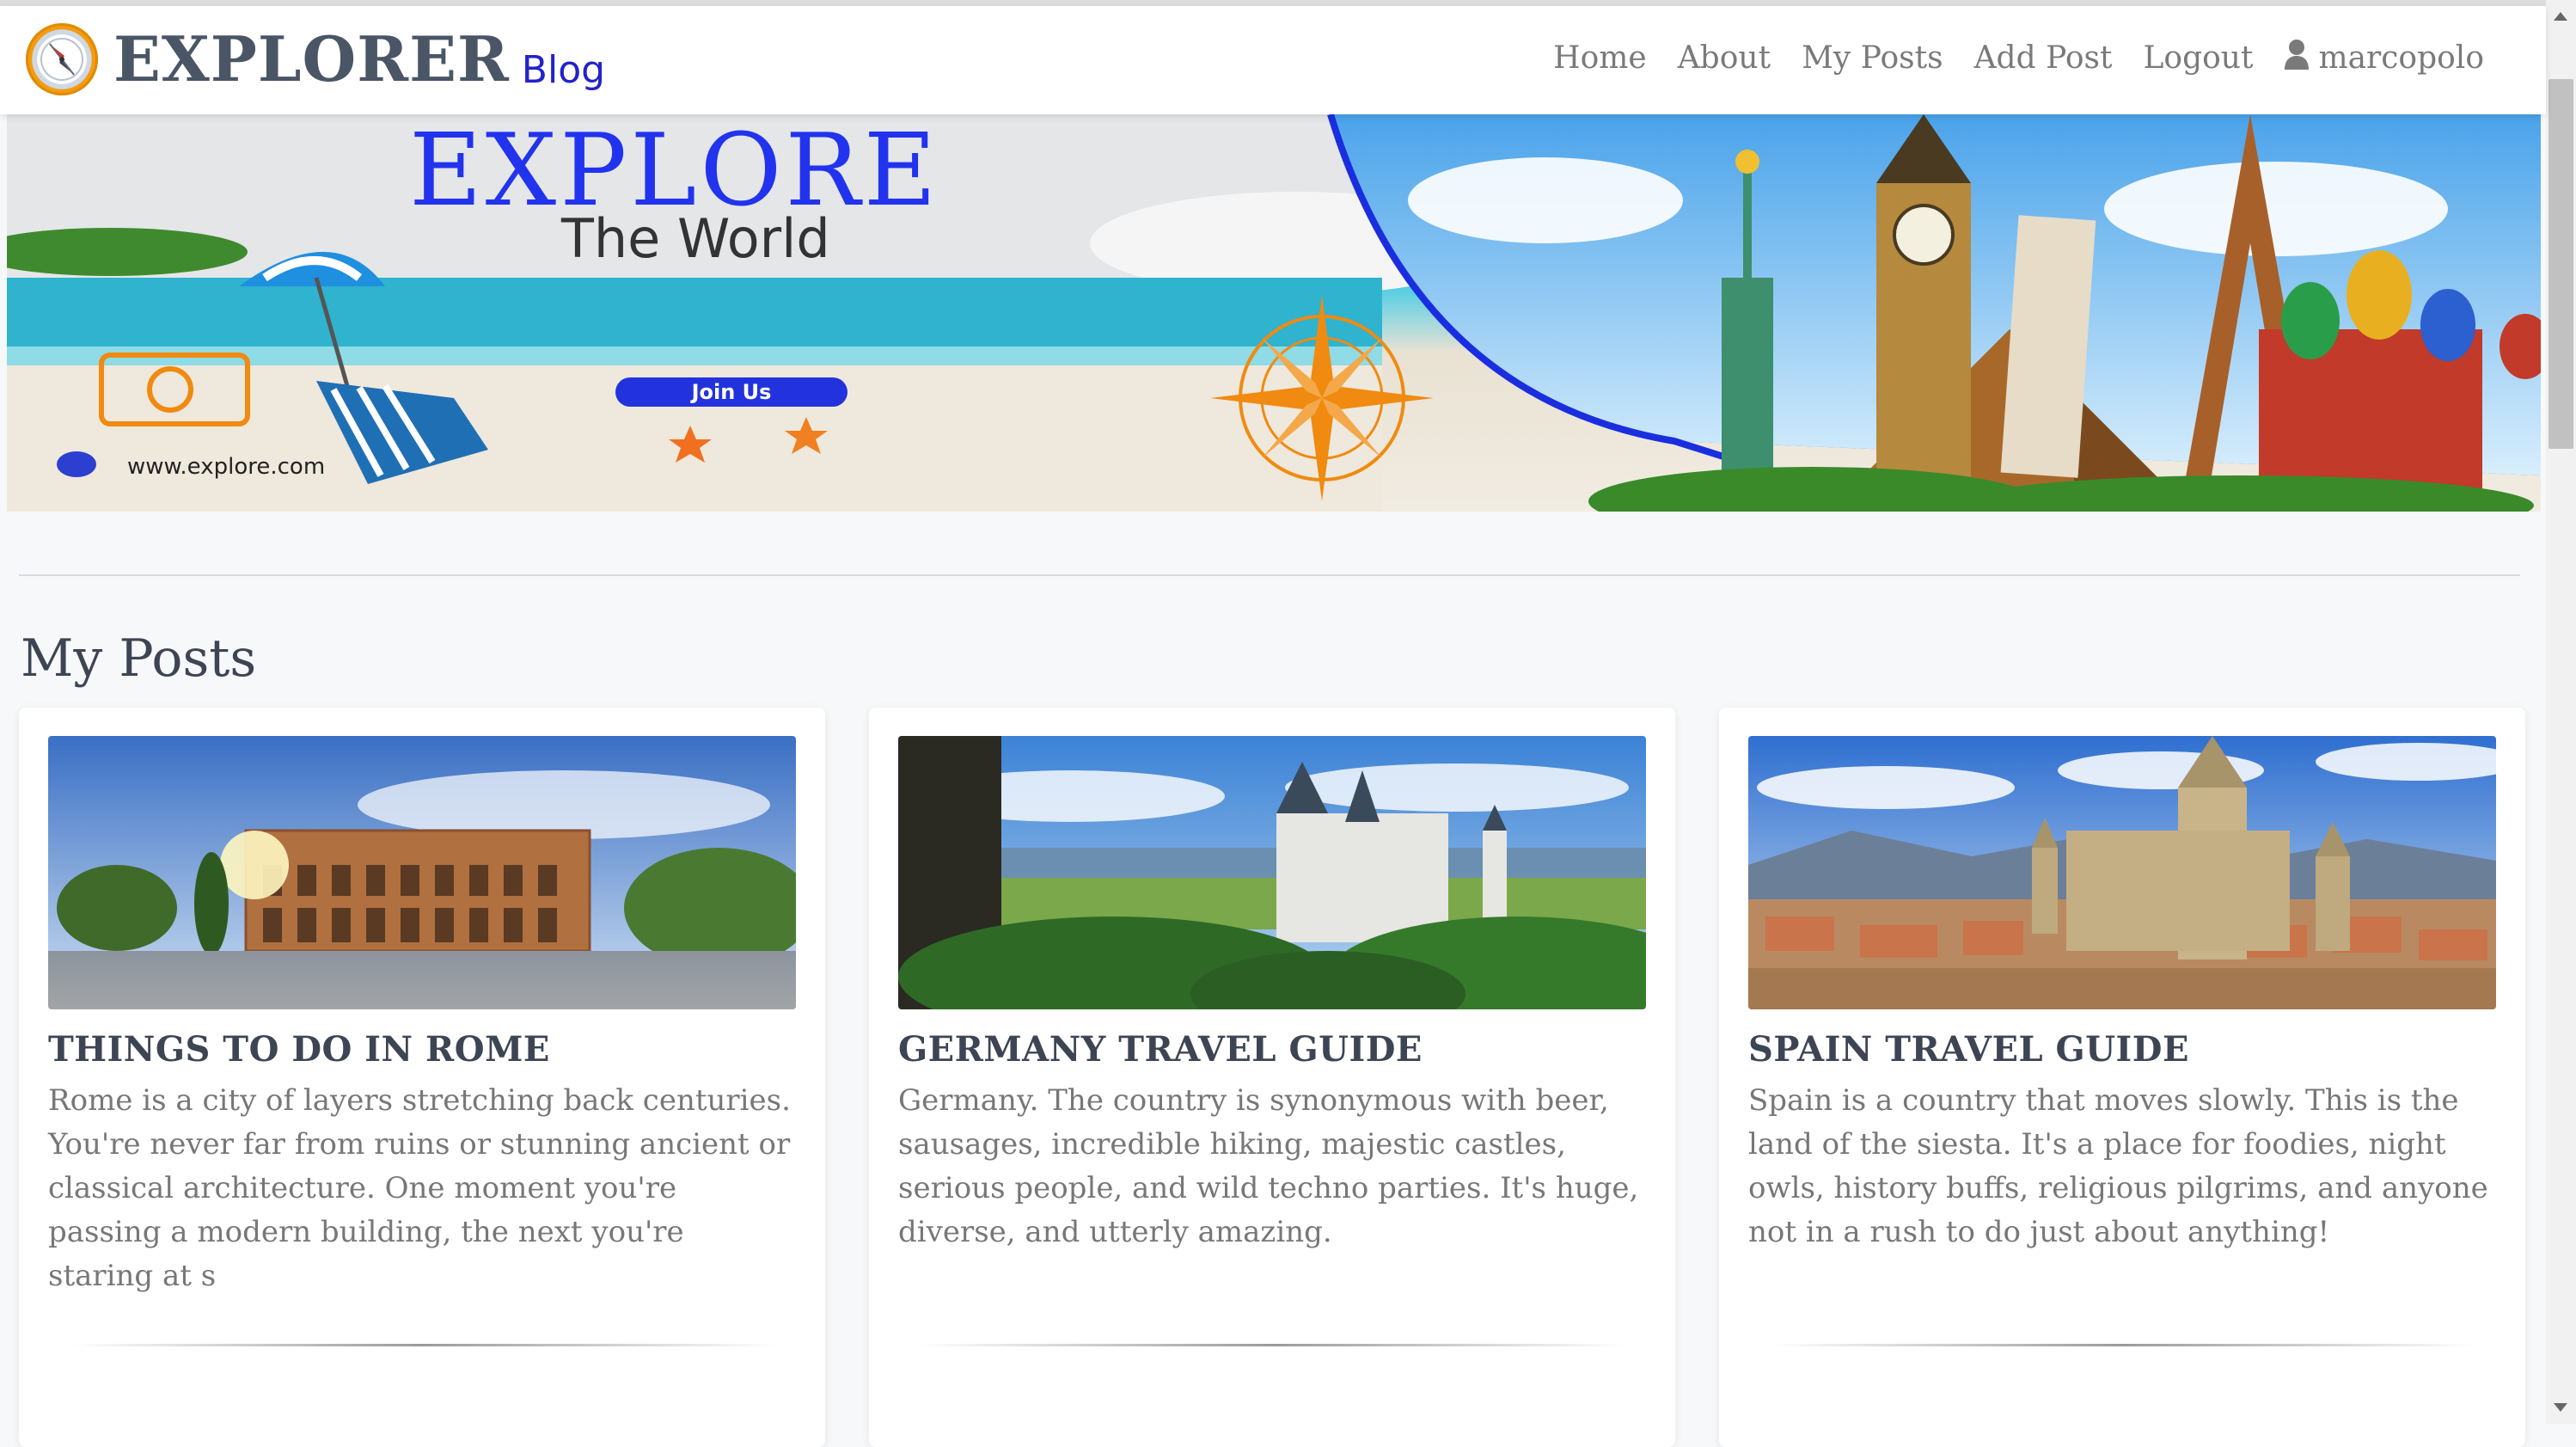 The height and width of the screenshot is (1447, 2576). I want to click on nav-about: About, so click(1724, 58).